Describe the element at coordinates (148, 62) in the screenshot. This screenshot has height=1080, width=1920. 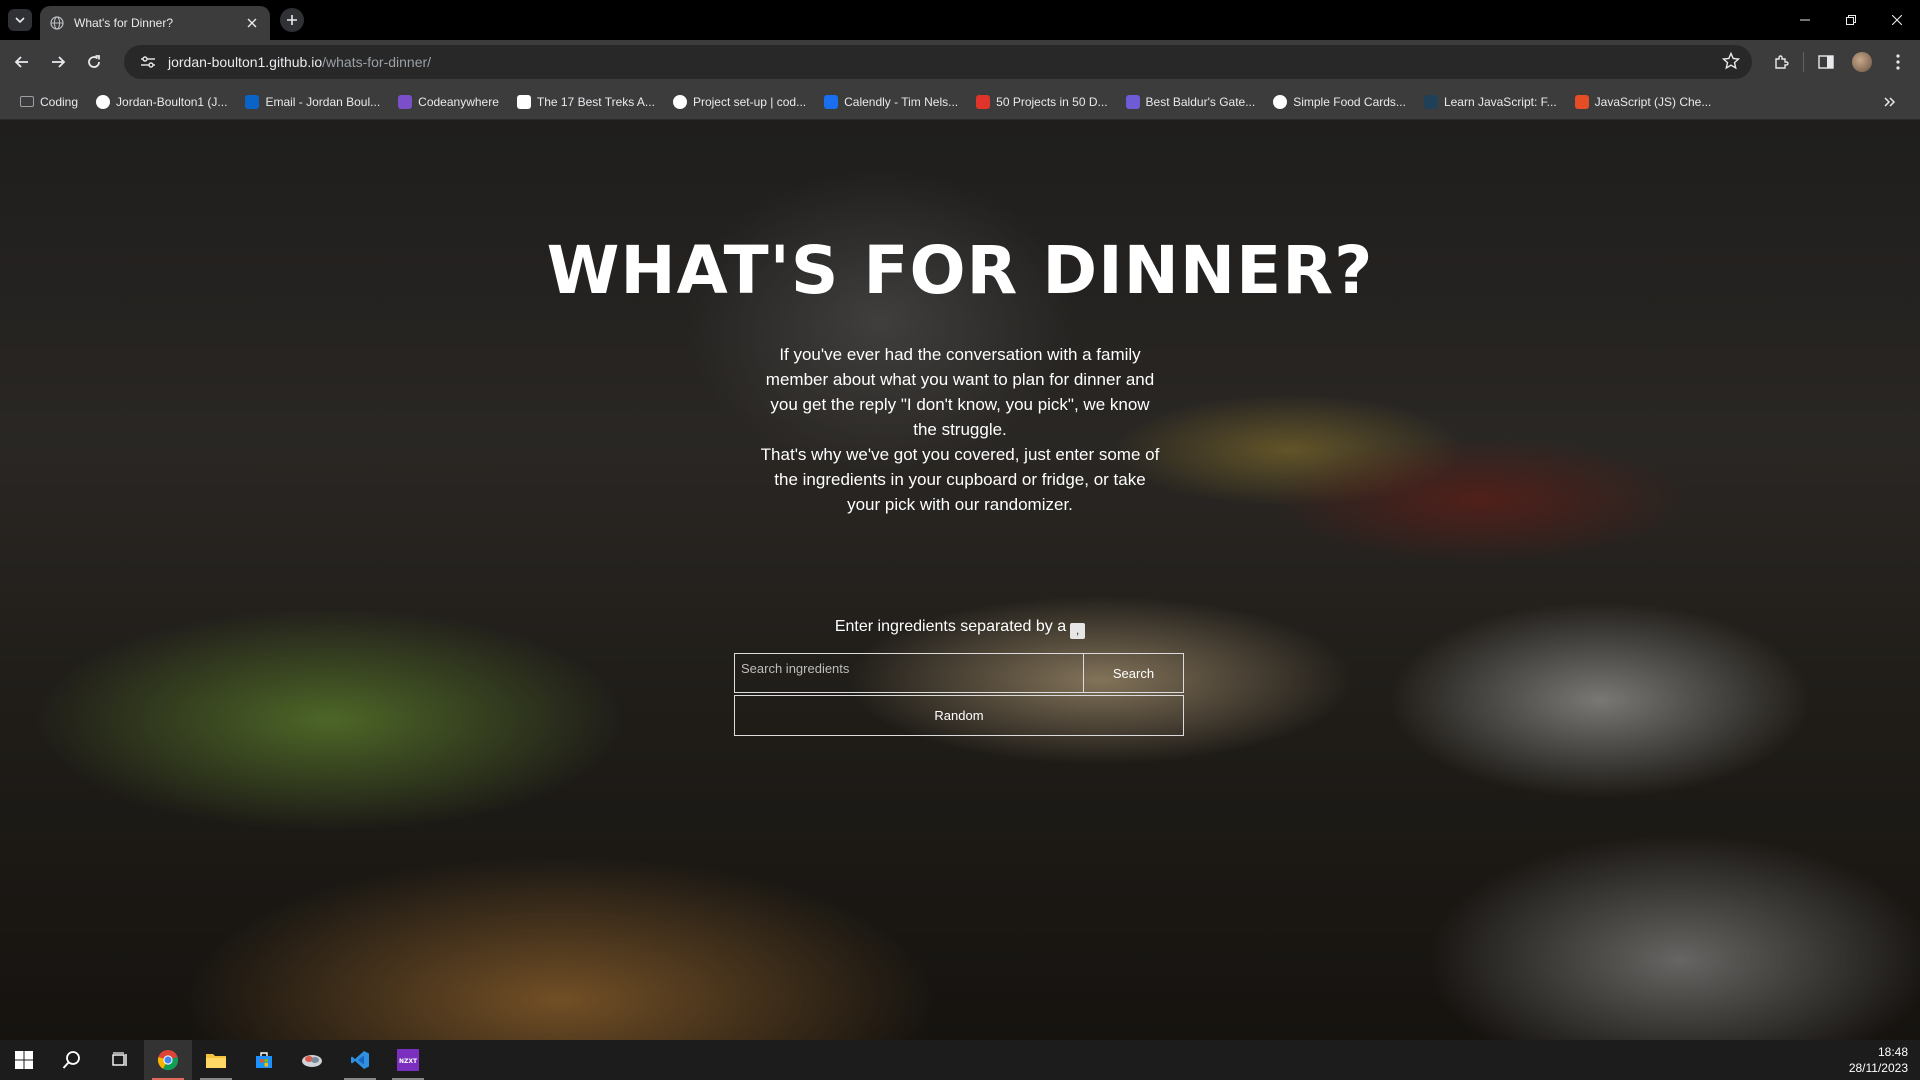
I see `site-info-icon` at that location.